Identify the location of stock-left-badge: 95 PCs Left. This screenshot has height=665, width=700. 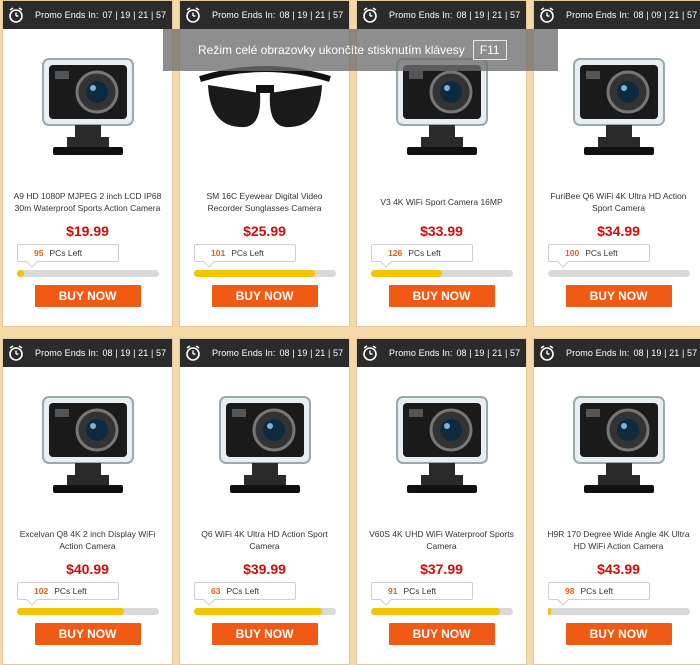
(68, 253).